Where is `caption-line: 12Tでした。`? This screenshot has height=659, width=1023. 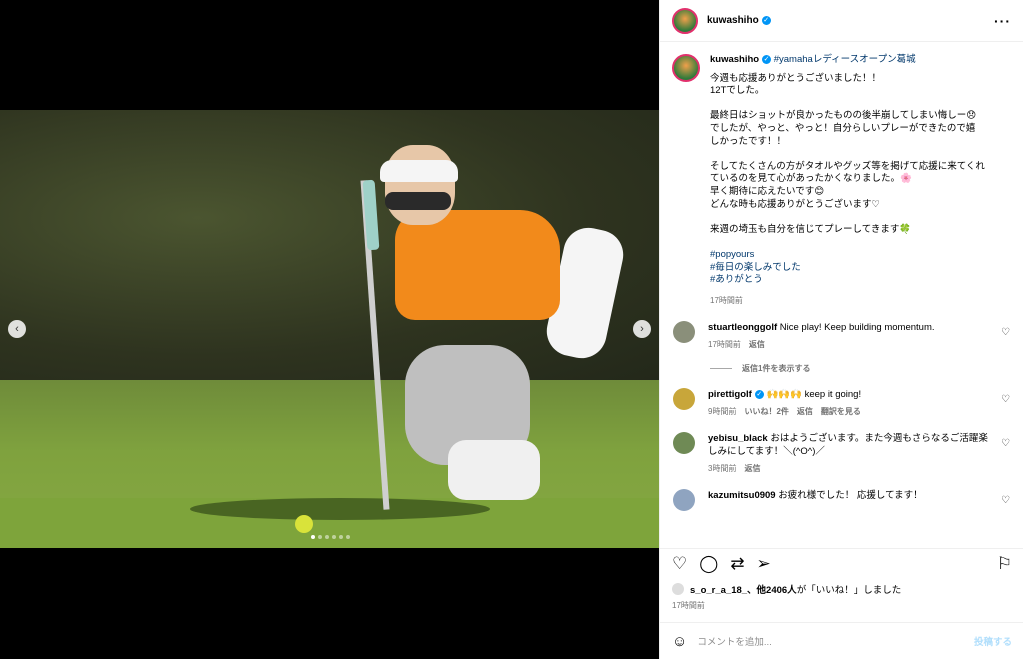
caption-line: 12Tでした。 is located at coordinates (737, 91).